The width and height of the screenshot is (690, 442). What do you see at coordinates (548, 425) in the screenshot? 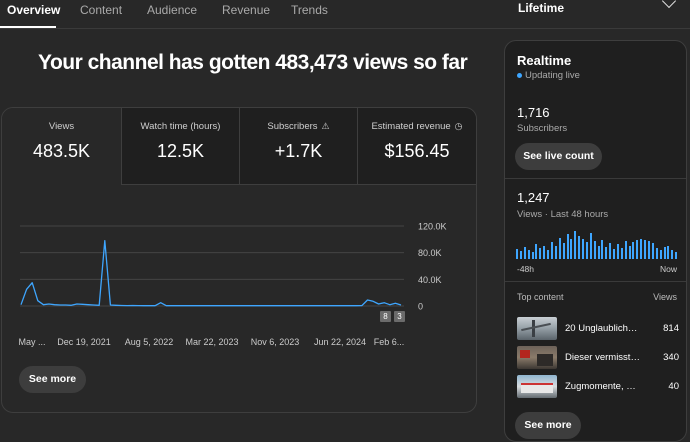
I see `realtime-see-more-button: See more` at bounding box center [548, 425].